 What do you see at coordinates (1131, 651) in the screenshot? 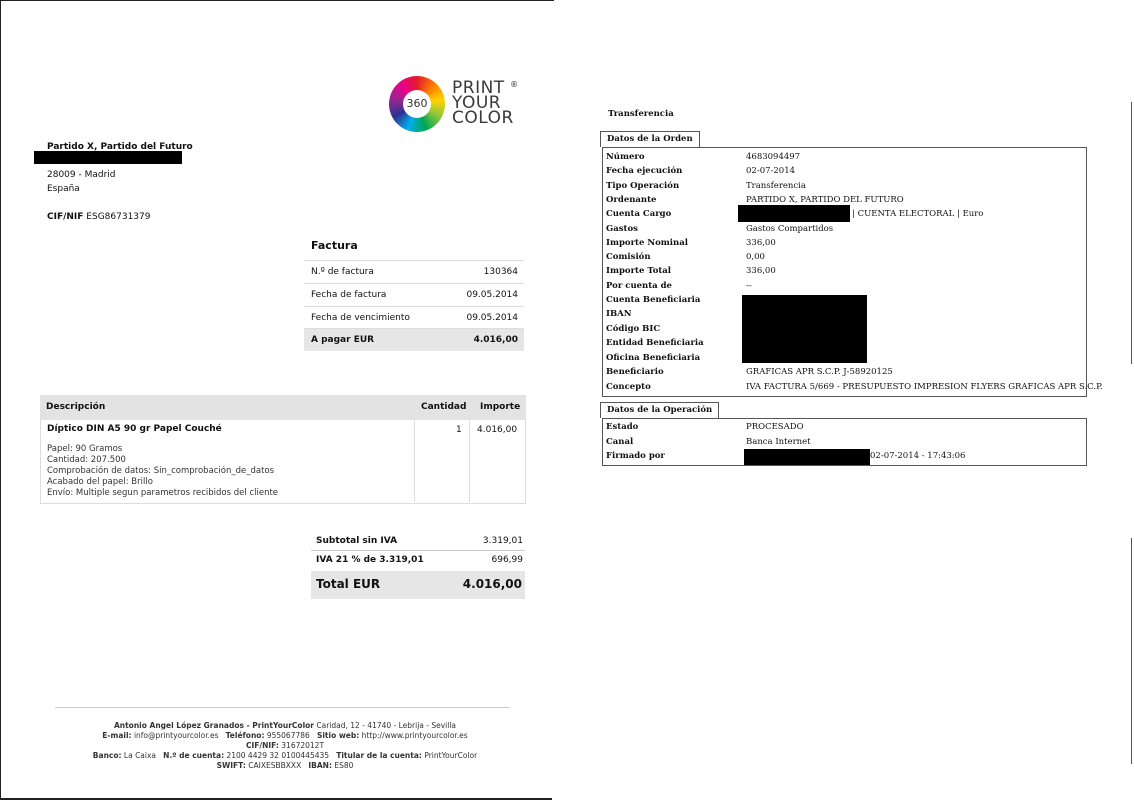
I see `page-edge-right-lower` at bounding box center [1131, 651].